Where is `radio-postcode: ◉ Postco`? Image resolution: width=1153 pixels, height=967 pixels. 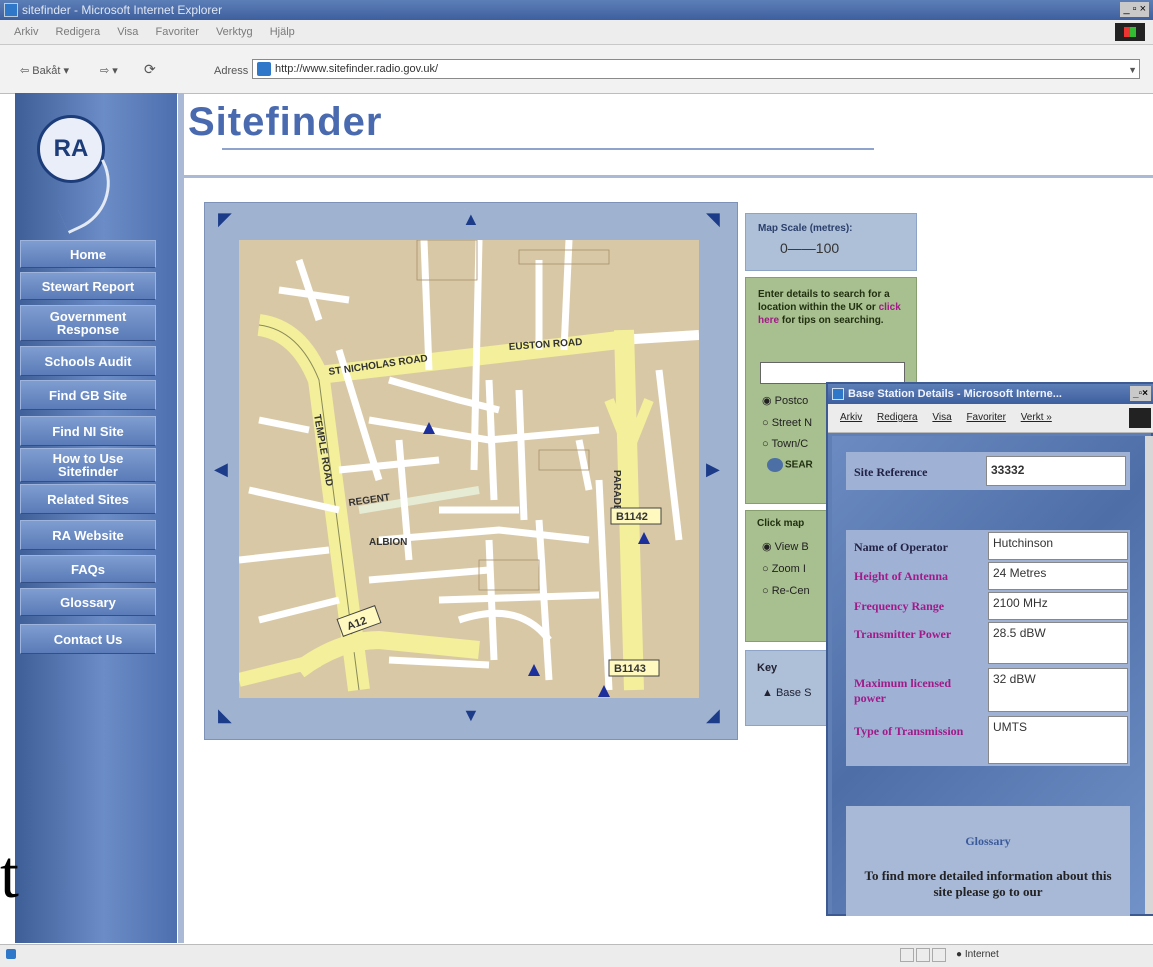
radio-postcode: ◉ Postco is located at coordinates (785, 400).